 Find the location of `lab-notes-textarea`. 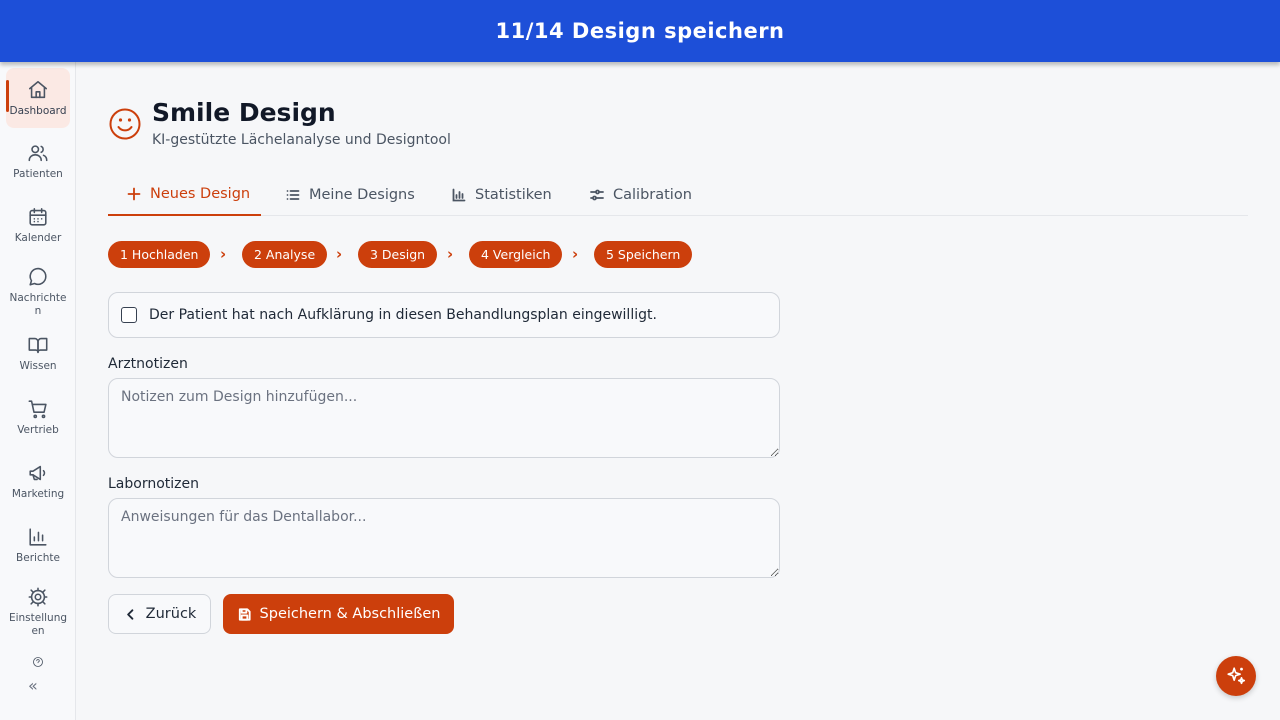

lab-notes-textarea is located at coordinates (444, 538).